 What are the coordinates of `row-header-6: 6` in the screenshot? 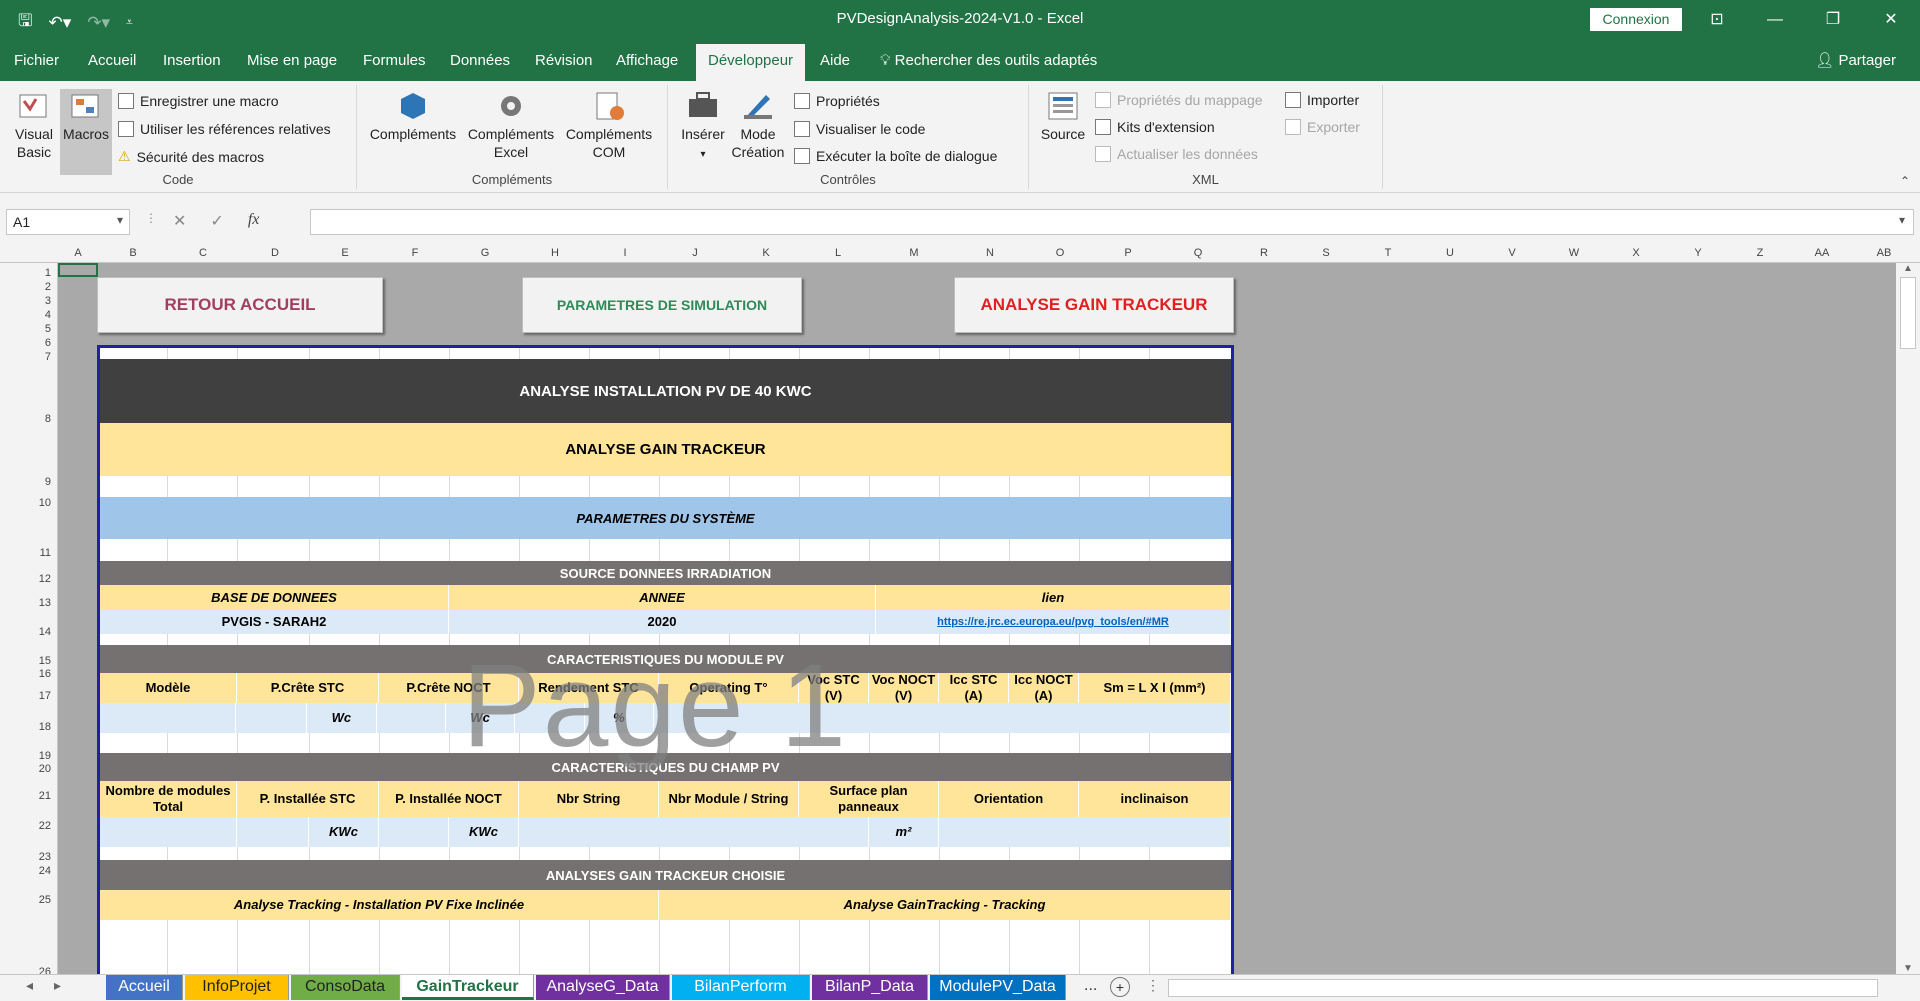 It's located at (48, 343).